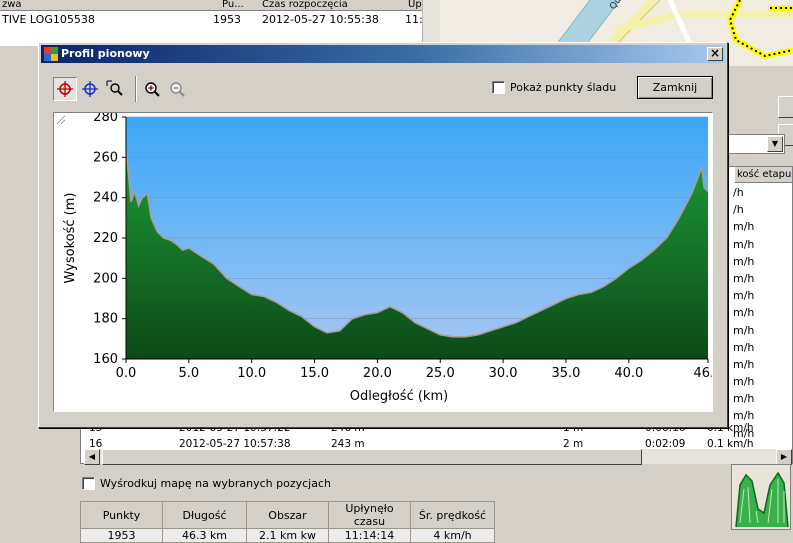 The image size is (793, 543). I want to click on column-header-name: zwa, so click(12, 5).